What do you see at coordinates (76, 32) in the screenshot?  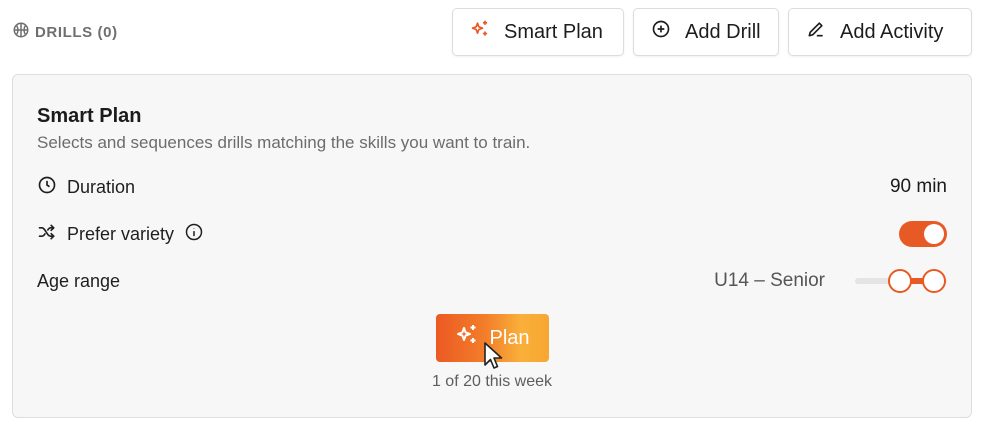 I see `drills-count-label: DRILLS (0)` at bounding box center [76, 32].